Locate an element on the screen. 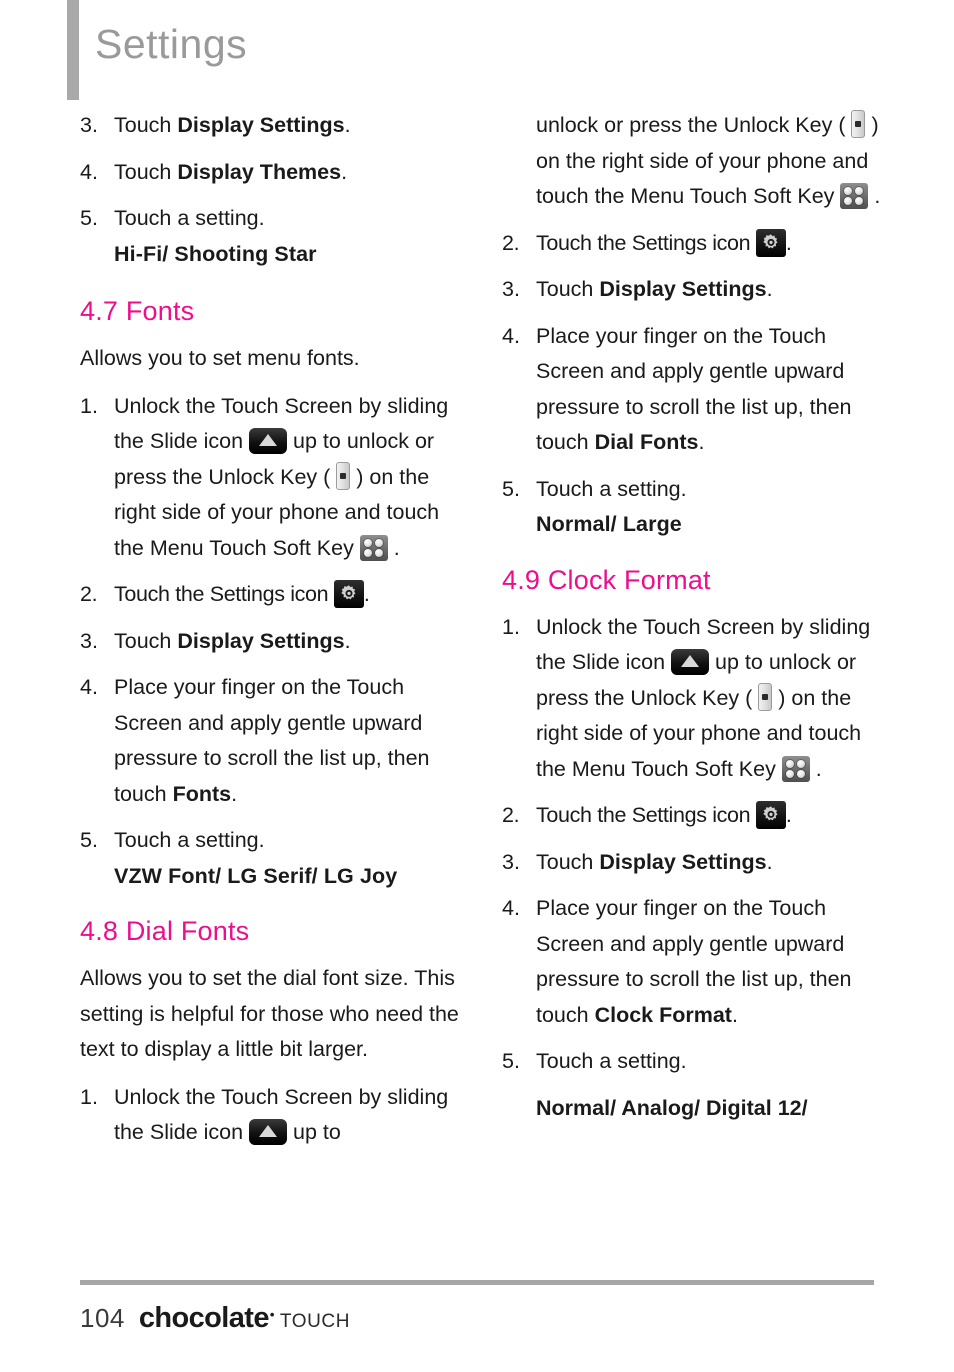 The height and width of the screenshot is (1372, 954). footer-content: 104 chocolate• TOUCH is located at coordinates (215, 1318).